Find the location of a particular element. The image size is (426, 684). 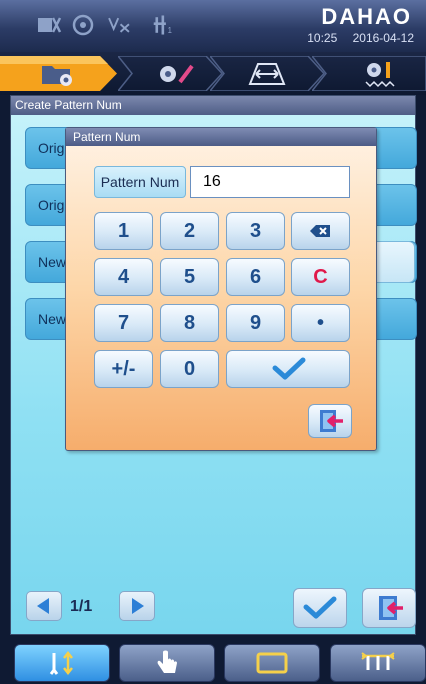

key-1: 1 is located at coordinates (123, 231).